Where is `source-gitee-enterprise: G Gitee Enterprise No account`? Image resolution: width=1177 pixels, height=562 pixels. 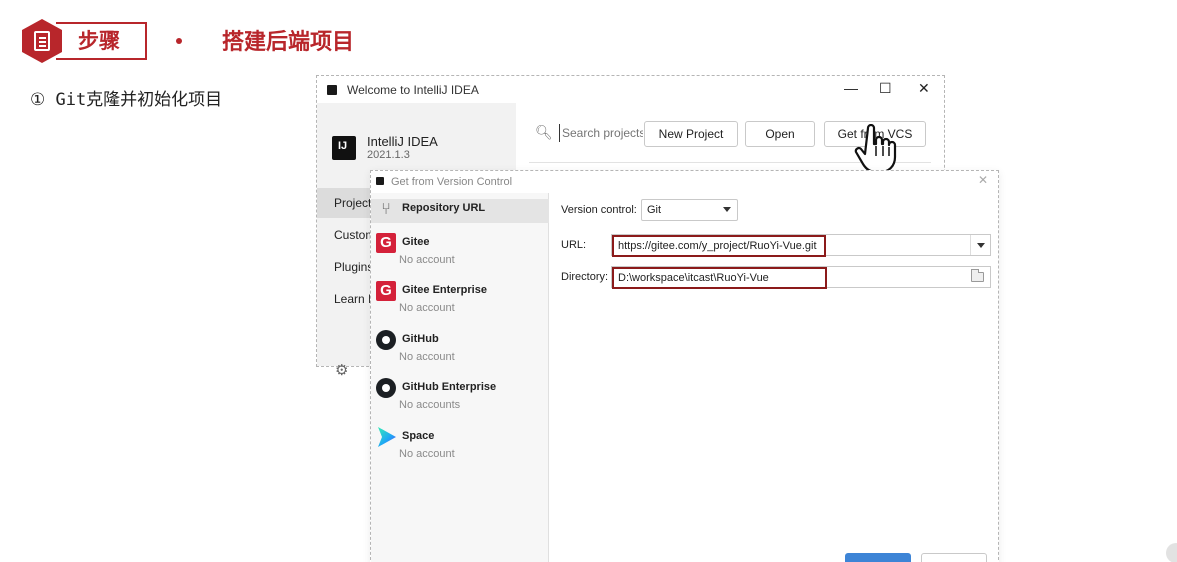
source-gitee-enterprise: G Gitee Enterprise No account is located at coordinates (460, 301).